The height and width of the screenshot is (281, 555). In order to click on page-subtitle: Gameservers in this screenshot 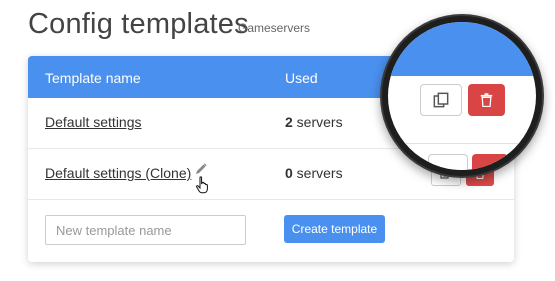, I will do `click(274, 28)`.